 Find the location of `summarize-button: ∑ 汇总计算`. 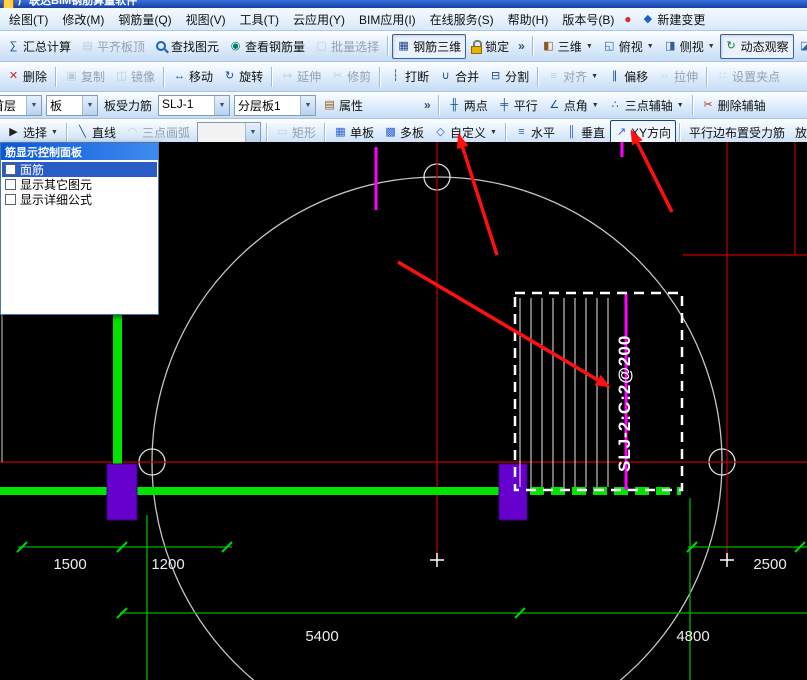

summarize-button: ∑ 汇总计算 is located at coordinates (39, 46).